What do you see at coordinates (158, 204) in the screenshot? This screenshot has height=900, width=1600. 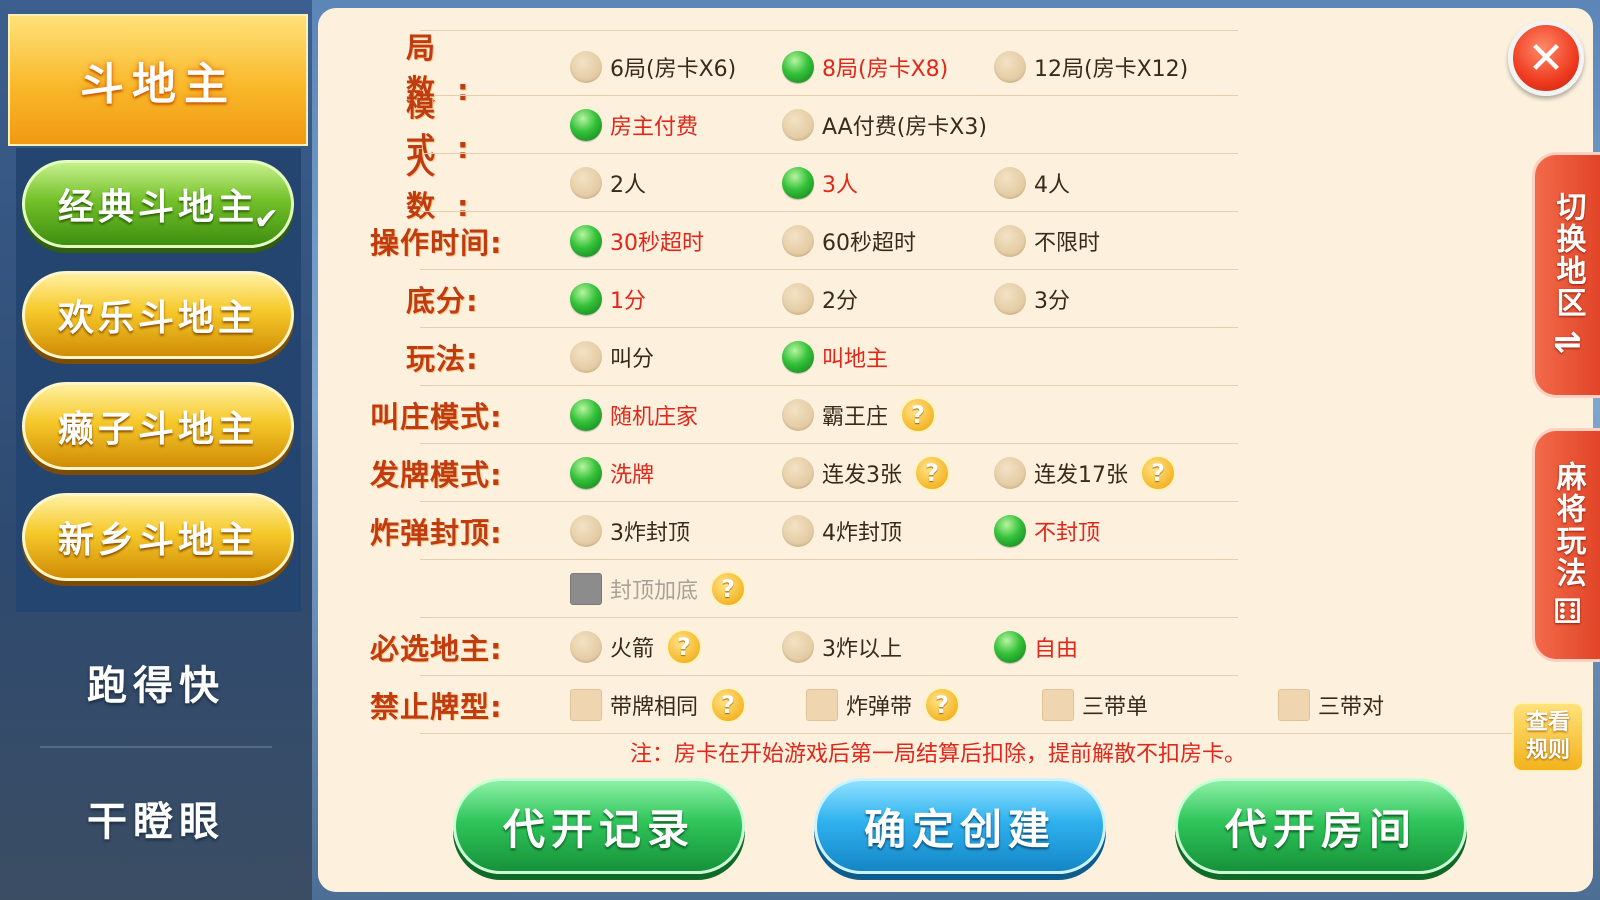 I see `mode-classic-button: 经典斗地主 ✔` at bounding box center [158, 204].